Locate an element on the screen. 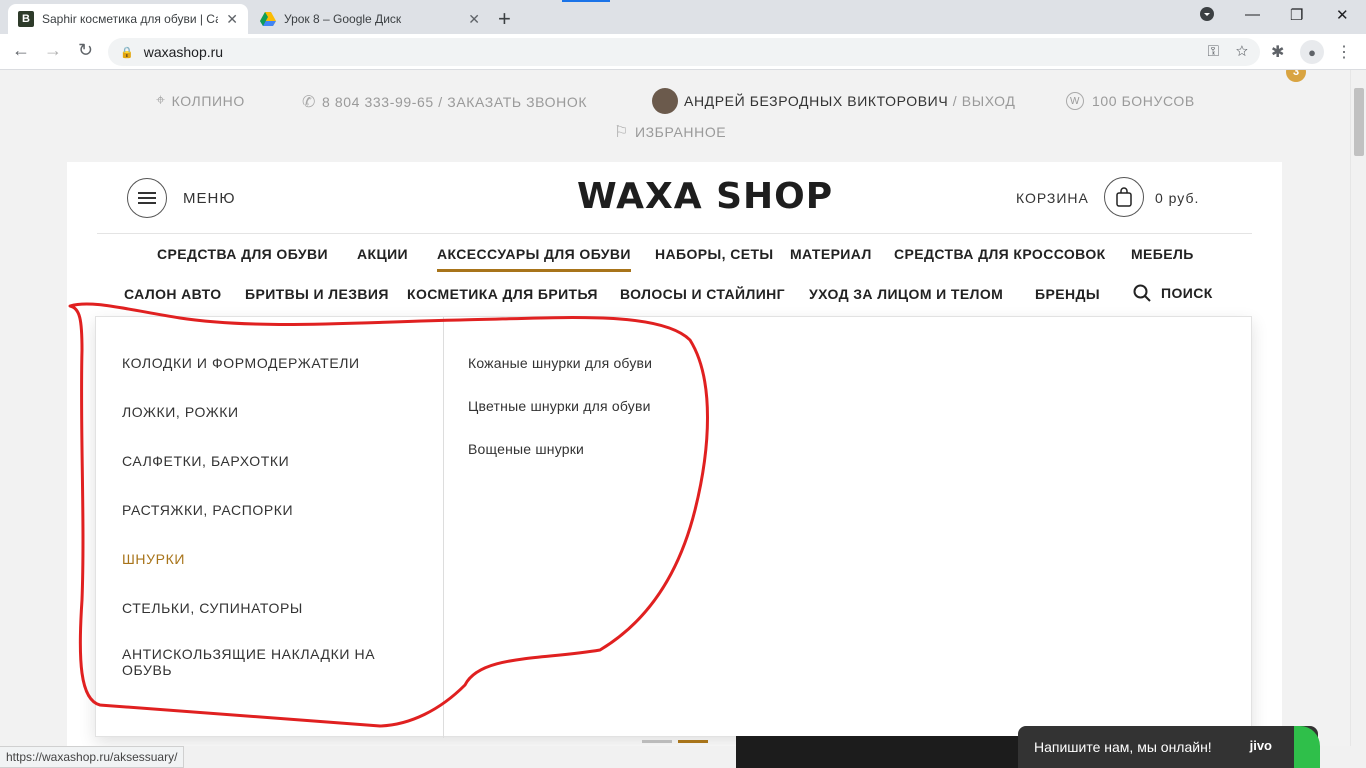 This screenshot has width=1366, height=768. chat-label: Напишите нам, мы онлайн! is located at coordinates (1123, 747).